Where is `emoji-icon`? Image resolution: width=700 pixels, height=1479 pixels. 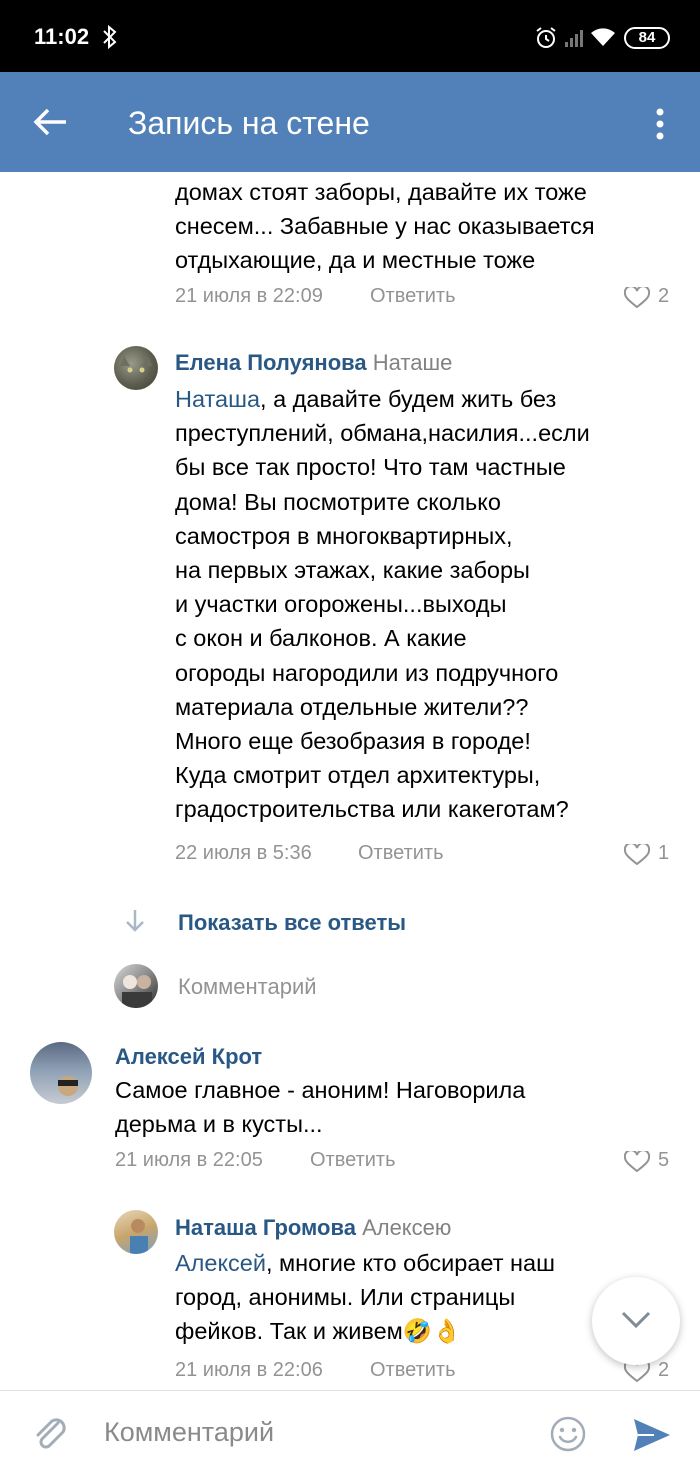
emoji-icon is located at coordinates (568, 1434).